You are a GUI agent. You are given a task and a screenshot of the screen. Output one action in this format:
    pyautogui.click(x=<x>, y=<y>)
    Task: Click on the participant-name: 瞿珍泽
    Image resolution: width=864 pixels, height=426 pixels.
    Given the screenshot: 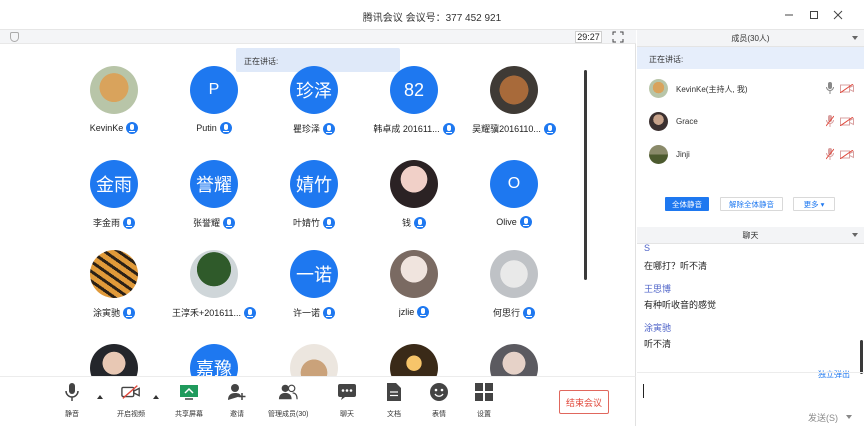 What is the action you would take?
    pyautogui.click(x=306, y=129)
    